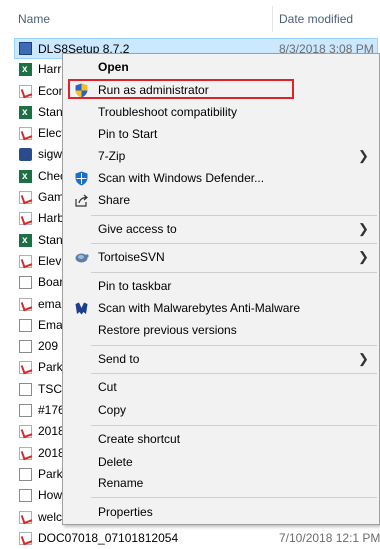 This screenshot has height=549, width=380. What do you see at coordinates (50, 154) in the screenshot?
I see `file-name: sigw` at bounding box center [50, 154].